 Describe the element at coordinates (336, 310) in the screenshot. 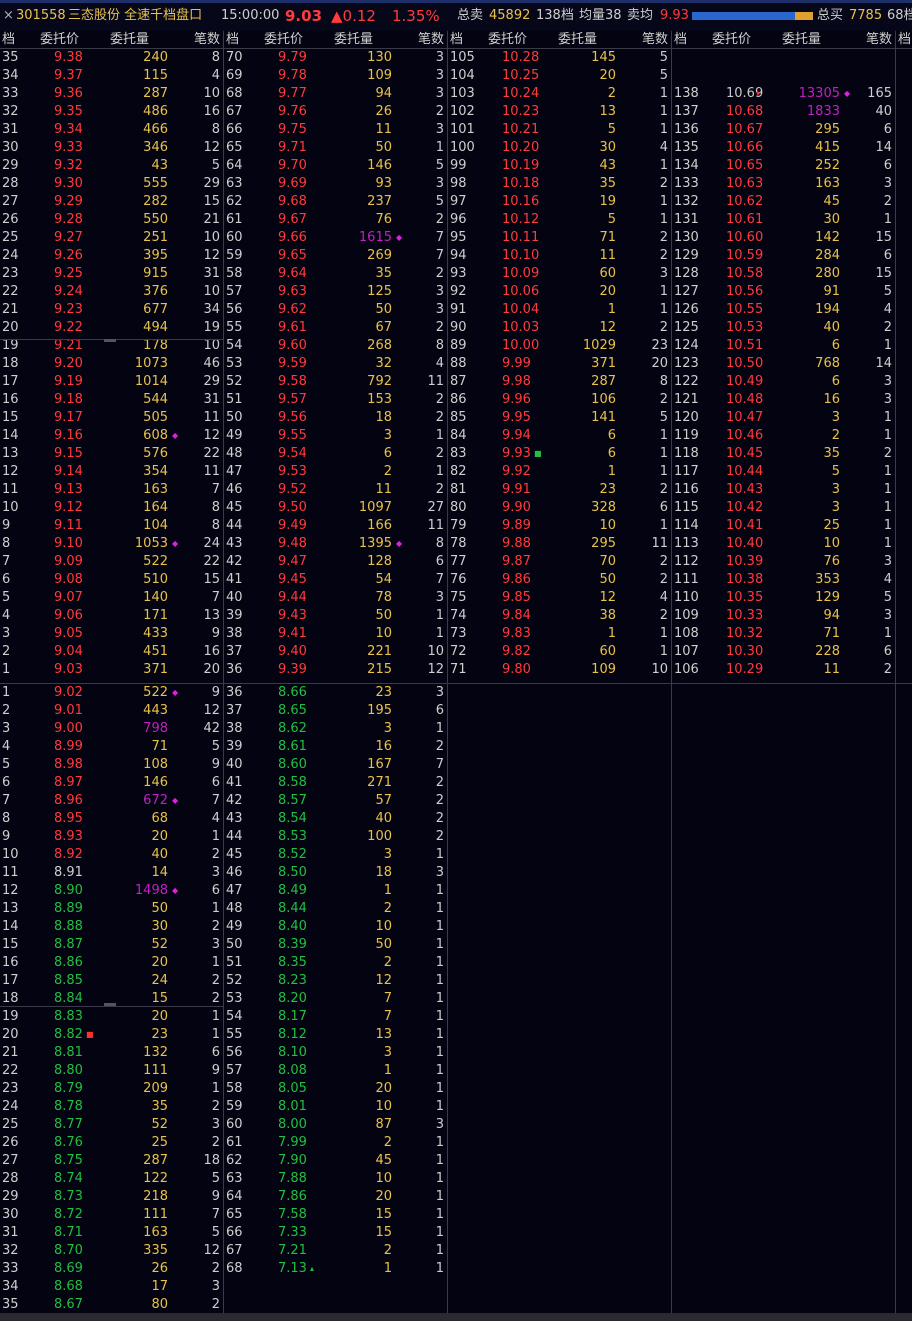

I see `sell-level-row: 56 9.62 50 3` at that location.